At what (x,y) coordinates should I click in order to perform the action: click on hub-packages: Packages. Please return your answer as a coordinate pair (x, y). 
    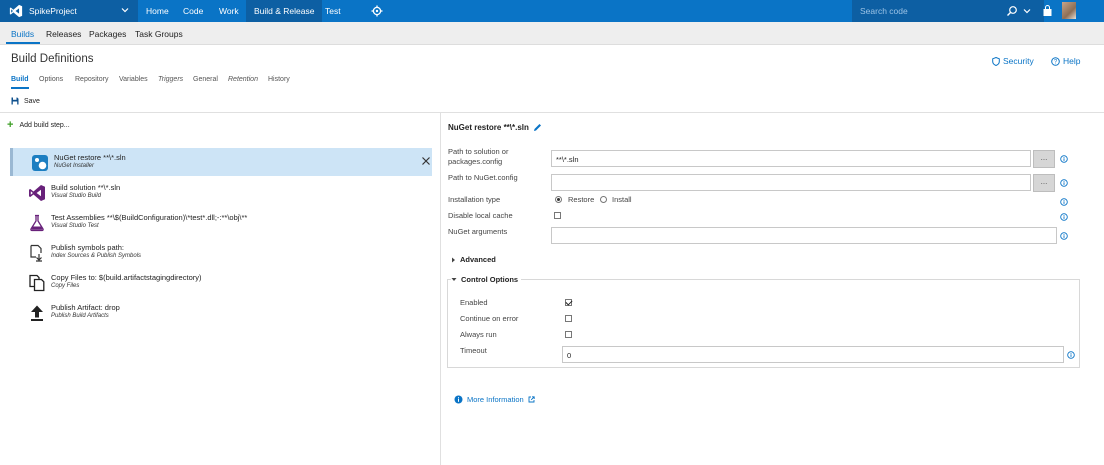
    Looking at the image, I should click on (107, 34).